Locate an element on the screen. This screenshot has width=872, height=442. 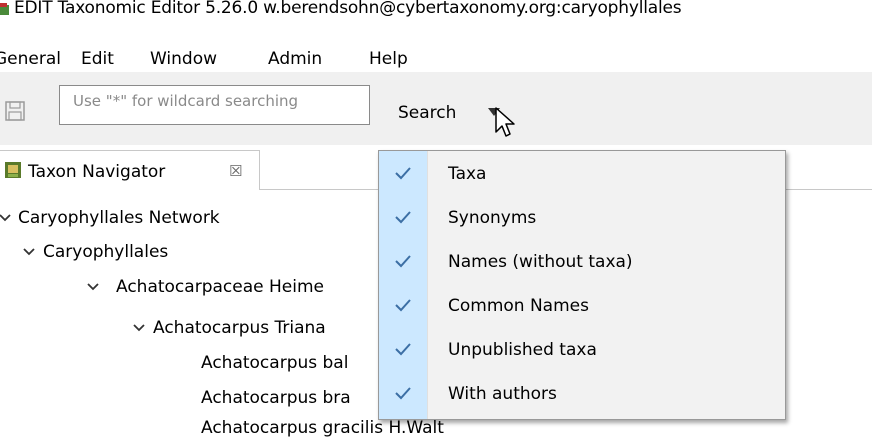
tree-node-label: Achatocarpaceae Heime is located at coordinates (220, 287).